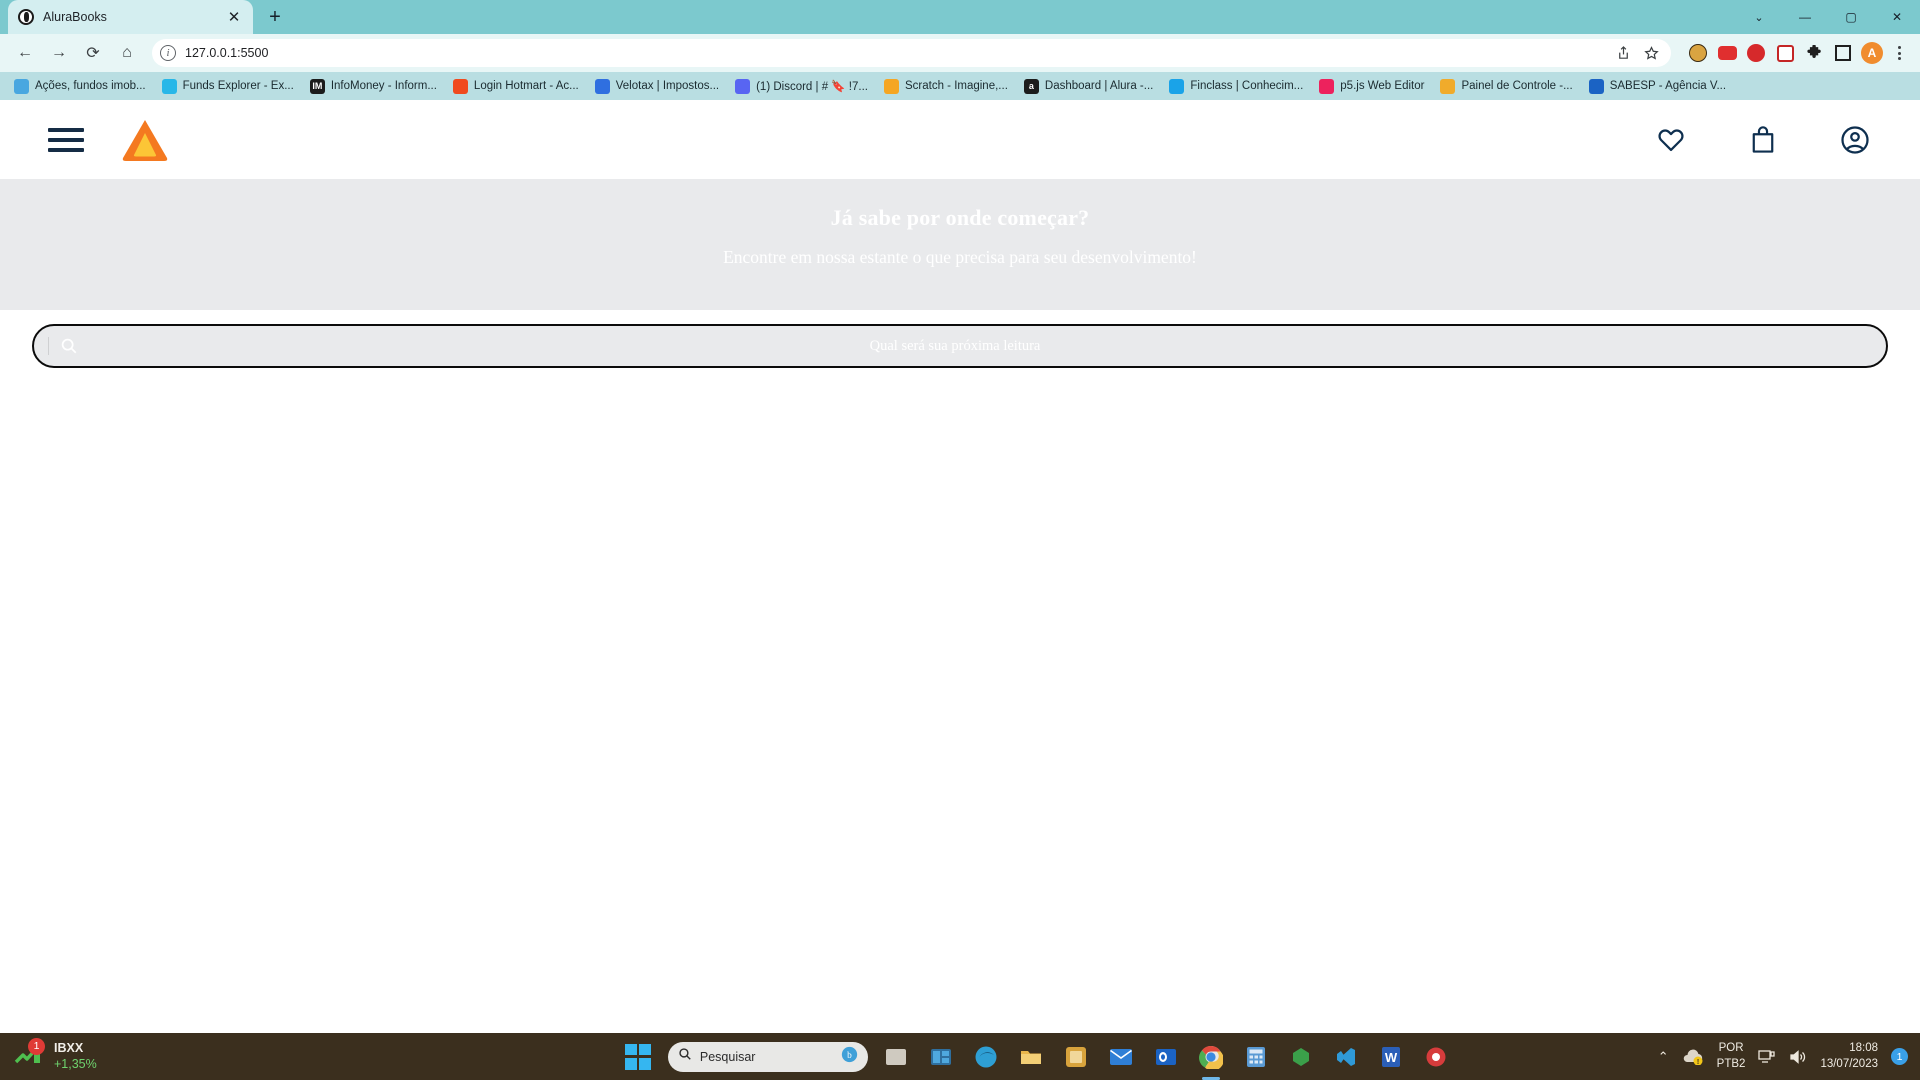  What do you see at coordinates (960, 217) in the screenshot?
I see `page-title: Já sabe por onde começar?` at bounding box center [960, 217].